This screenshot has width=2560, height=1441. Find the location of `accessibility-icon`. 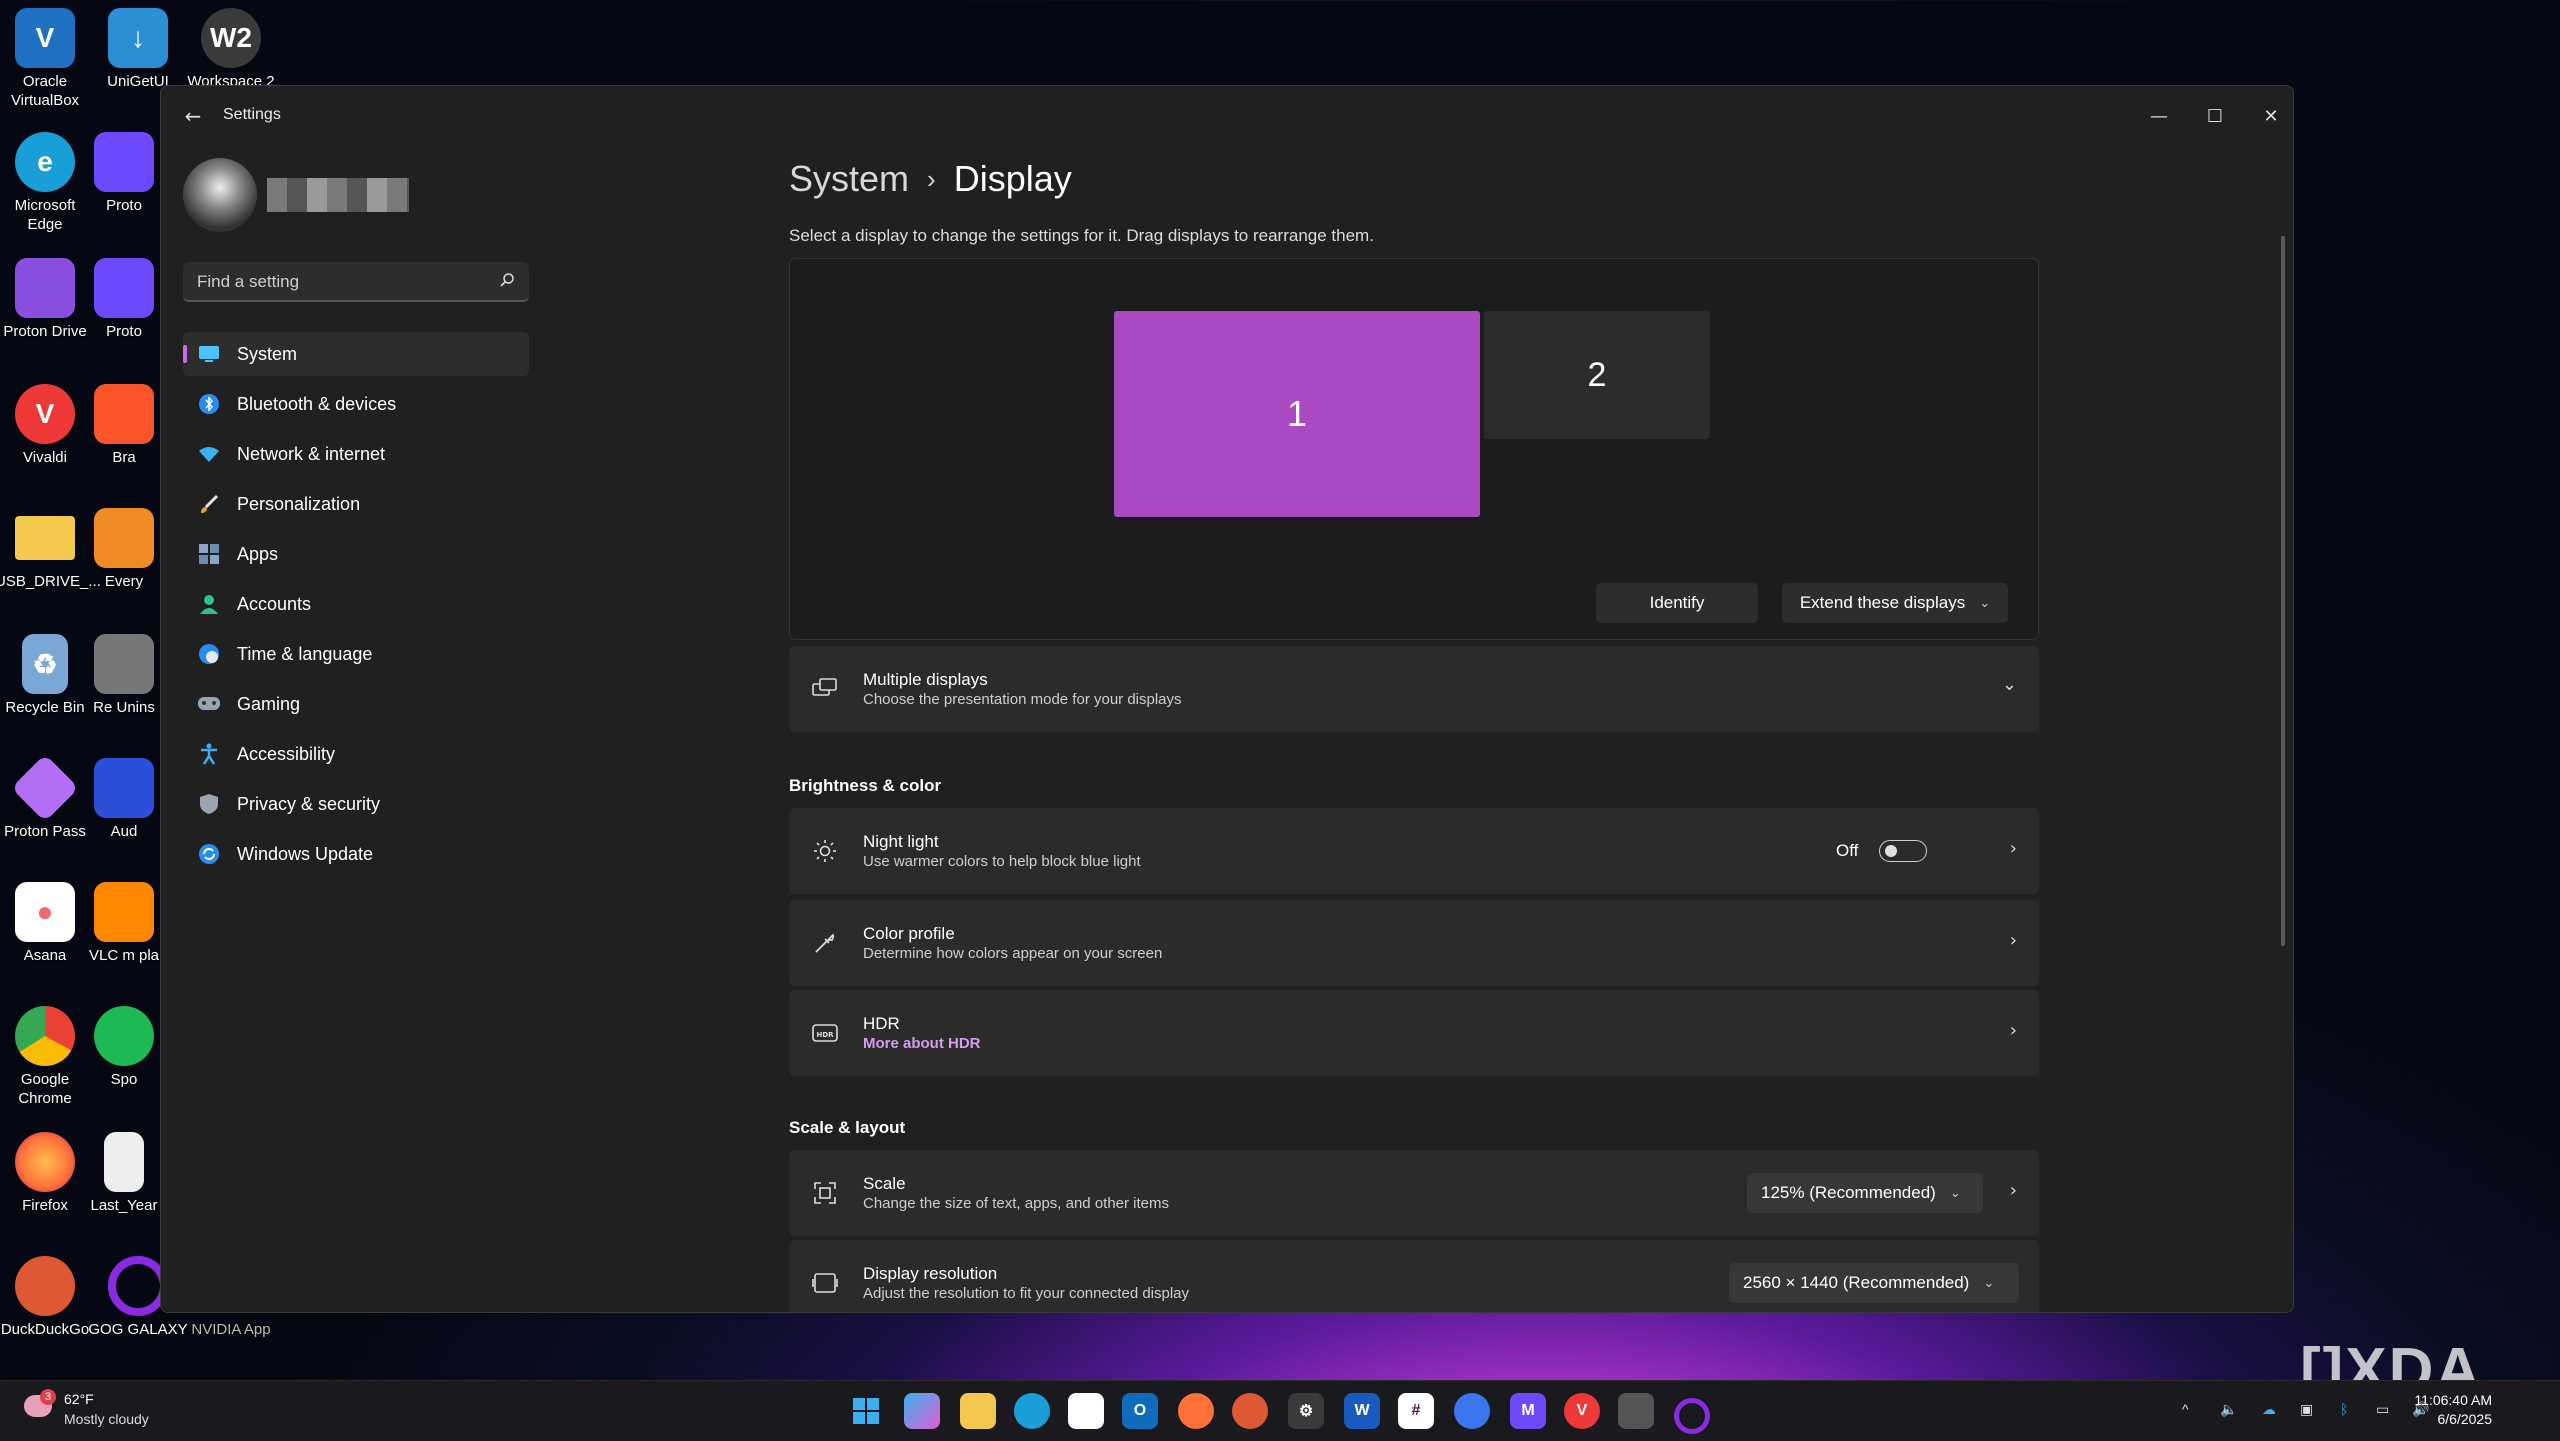

accessibility-icon is located at coordinates (209, 754).